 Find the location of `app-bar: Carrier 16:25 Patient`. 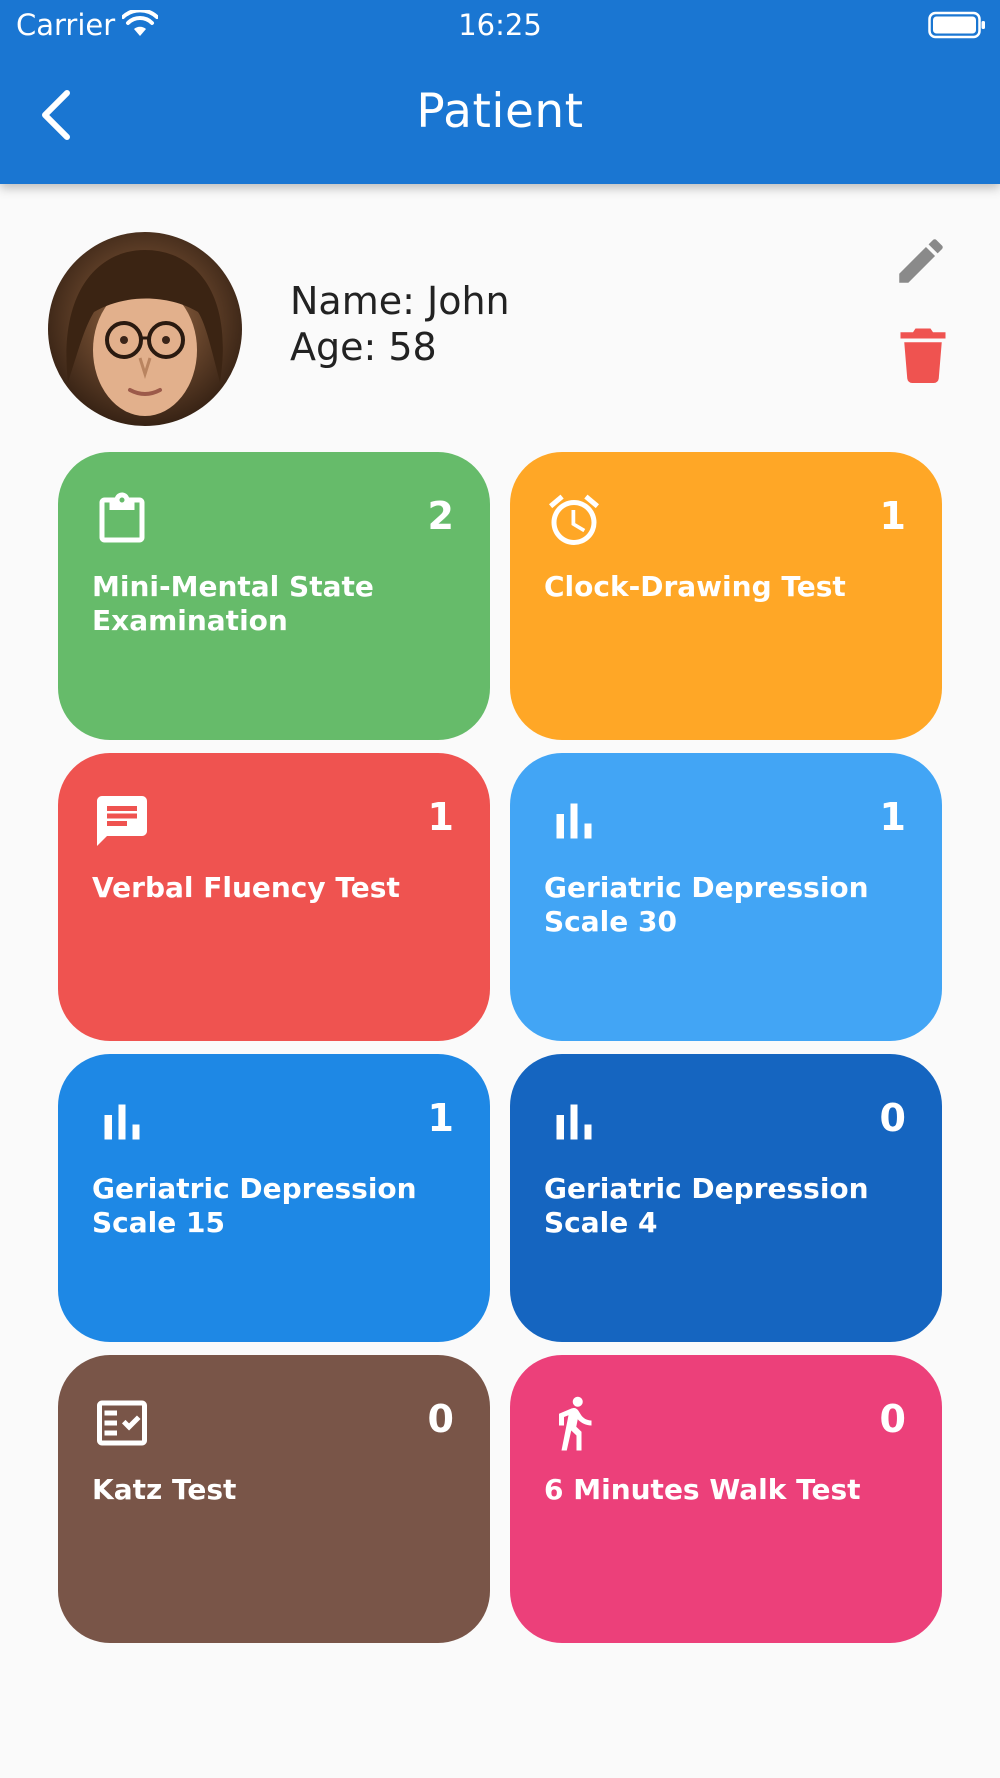

app-bar: Carrier 16:25 Patient is located at coordinates (500, 92).